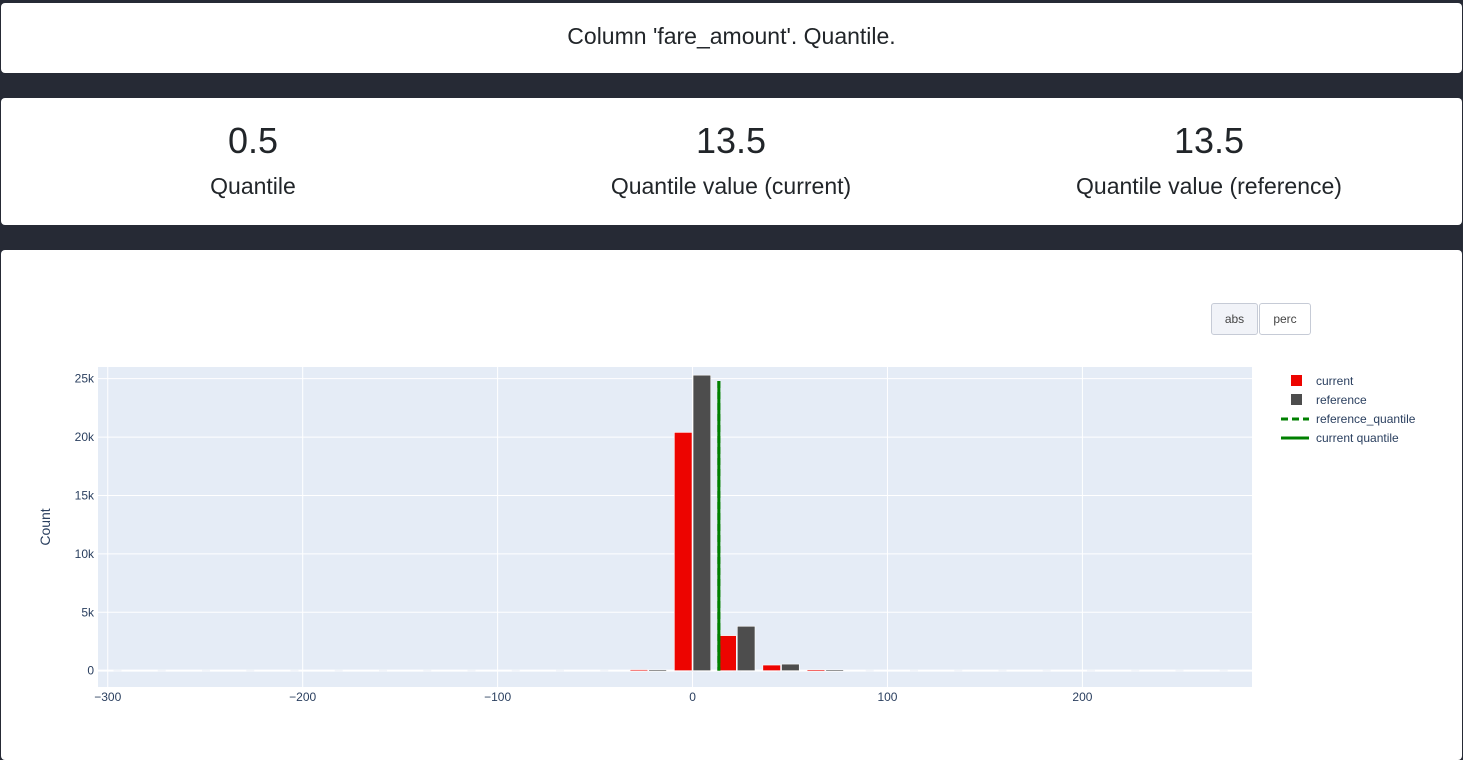  I want to click on y-tick-label: 15k, so click(85, 495).